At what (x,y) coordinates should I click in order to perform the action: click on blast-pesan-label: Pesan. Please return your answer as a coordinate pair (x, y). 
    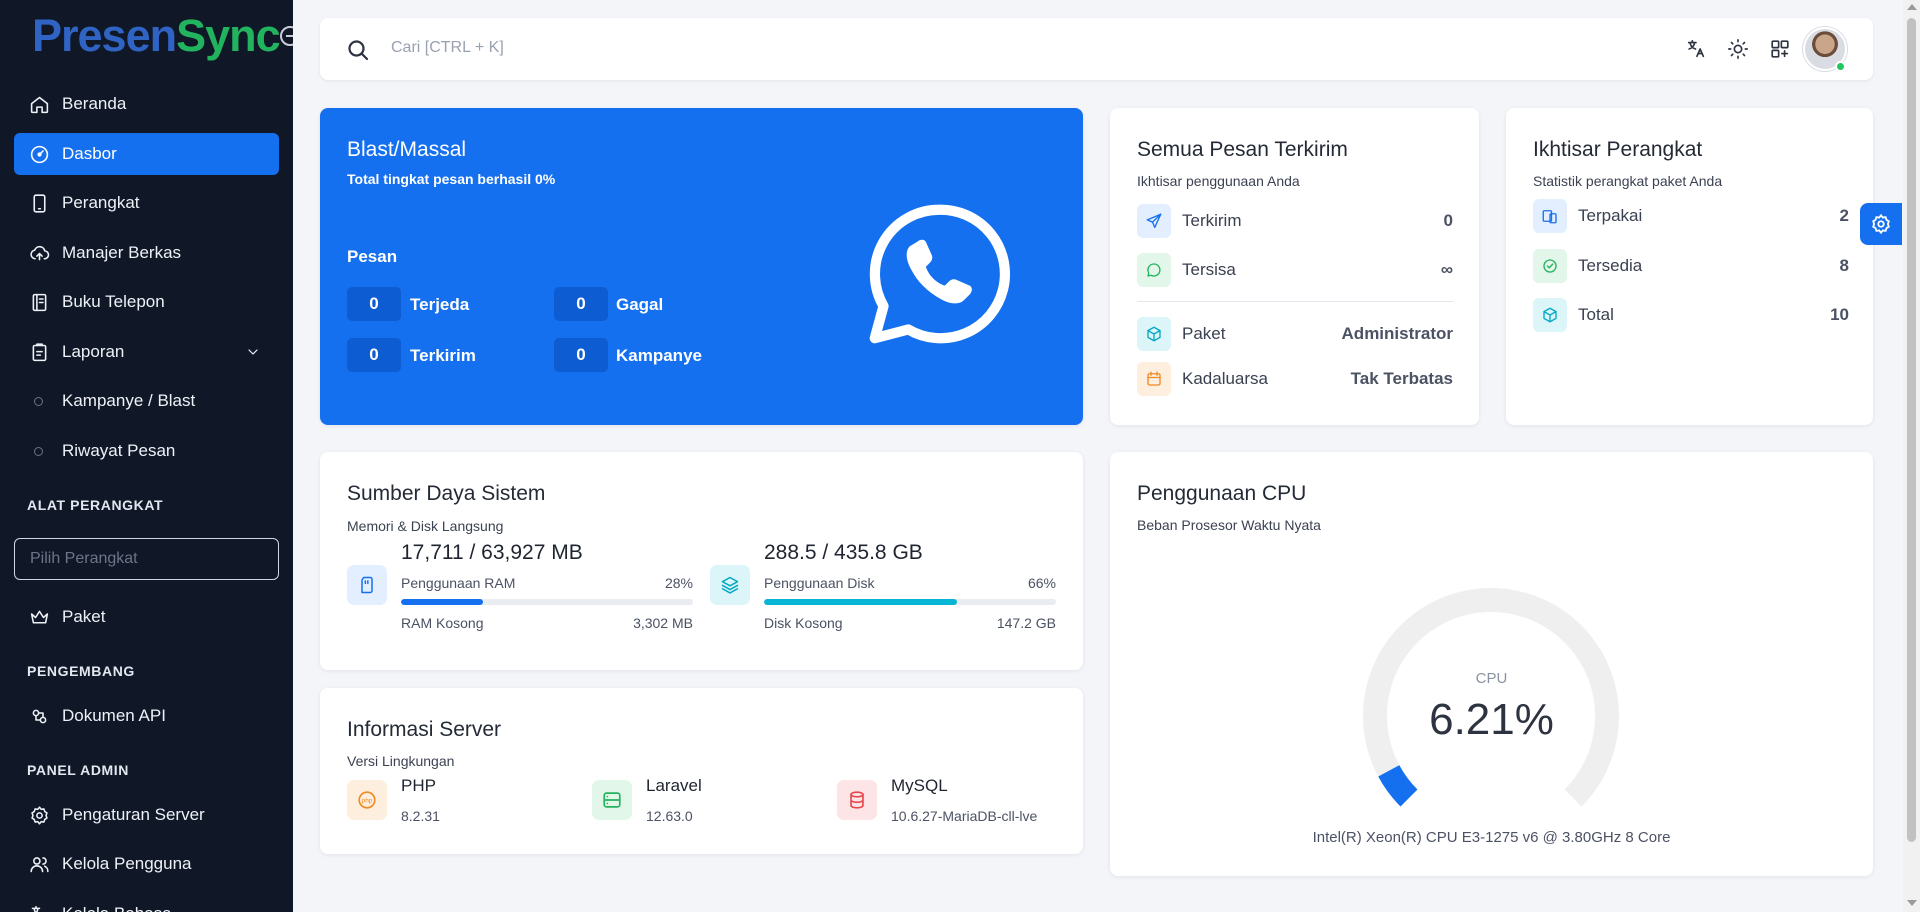
    Looking at the image, I should click on (372, 256).